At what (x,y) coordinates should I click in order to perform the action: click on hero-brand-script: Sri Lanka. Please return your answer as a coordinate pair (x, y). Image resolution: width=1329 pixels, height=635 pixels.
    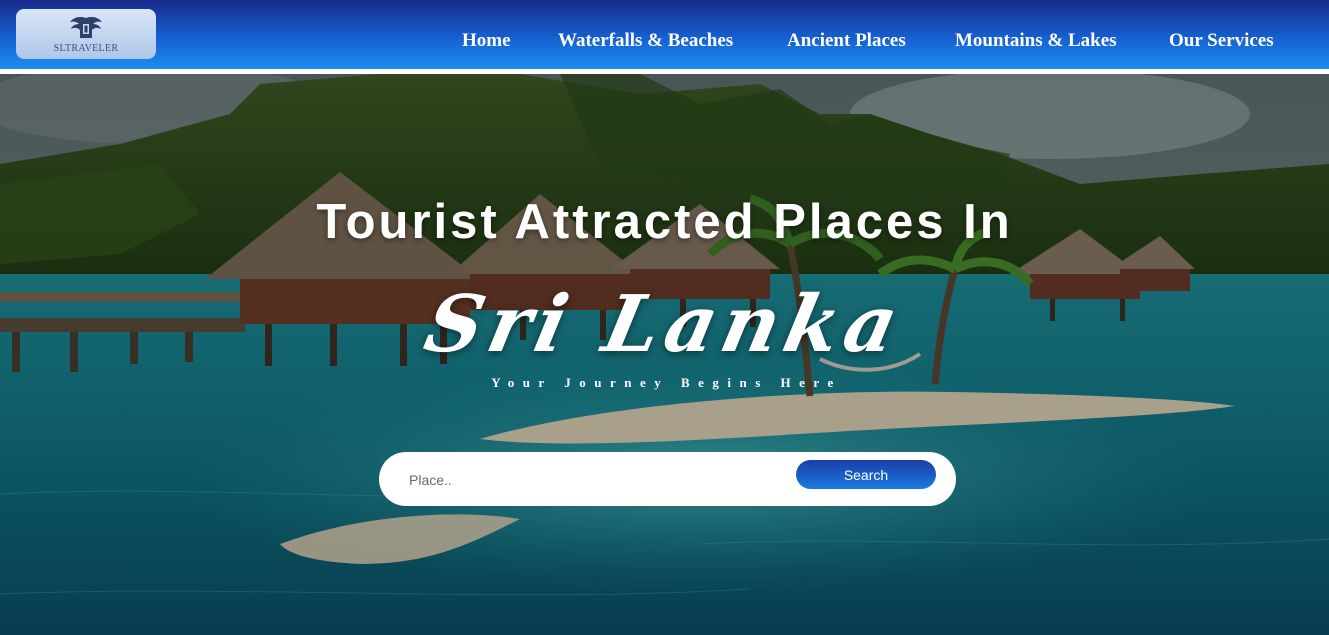
    Looking at the image, I should click on (664, 324).